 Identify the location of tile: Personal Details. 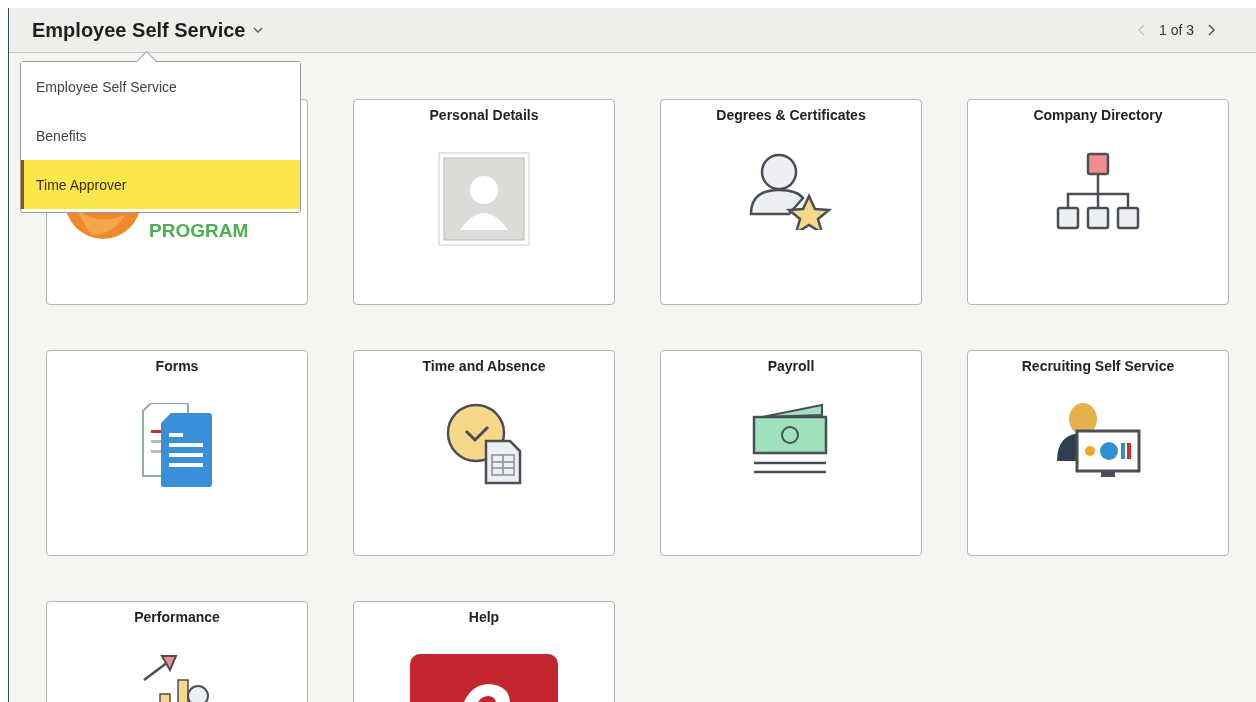
(484, 202).